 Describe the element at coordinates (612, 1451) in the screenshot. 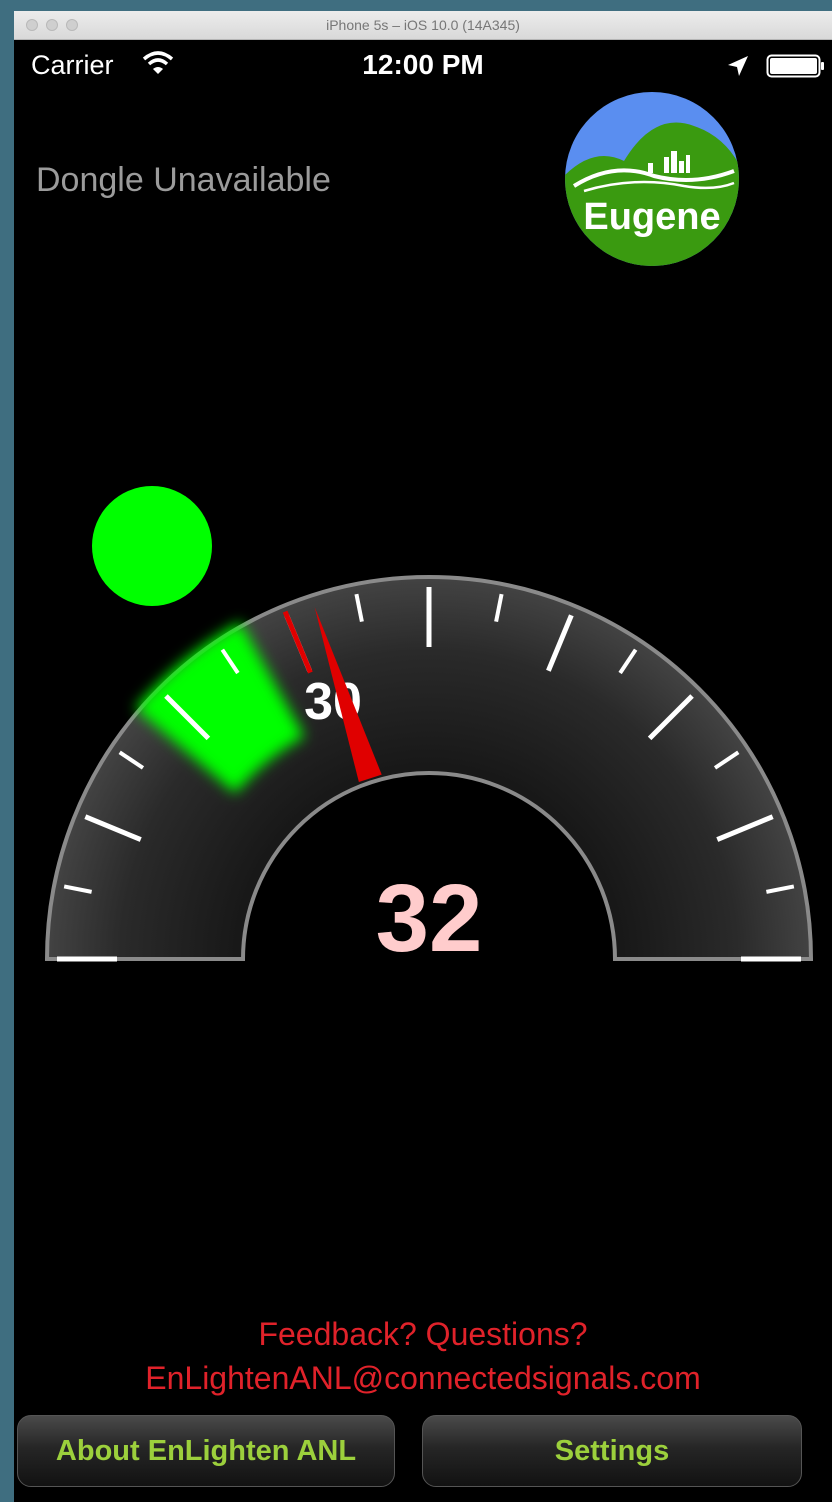

I see `settings-button: Settings` at that location.